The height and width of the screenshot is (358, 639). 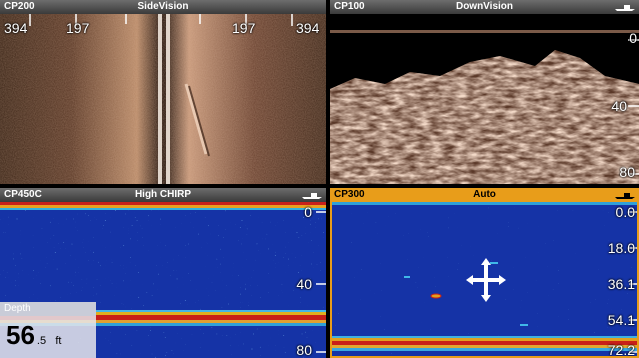 I want to click on mode-label: High CHIRP, so click(x=163, y=194).